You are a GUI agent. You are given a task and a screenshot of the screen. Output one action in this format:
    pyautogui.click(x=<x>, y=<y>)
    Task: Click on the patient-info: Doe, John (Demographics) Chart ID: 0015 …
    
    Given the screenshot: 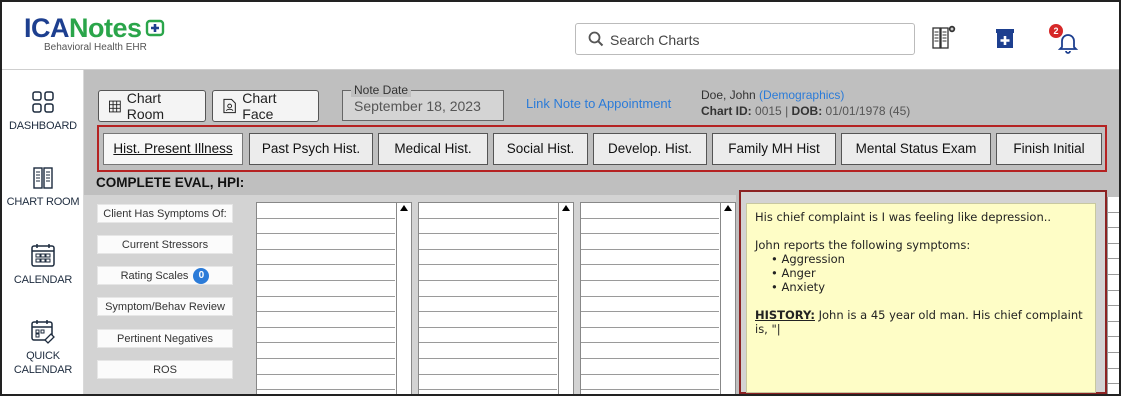 What is the action you would take?
    pyautogui.click(x=805, y=103)
    